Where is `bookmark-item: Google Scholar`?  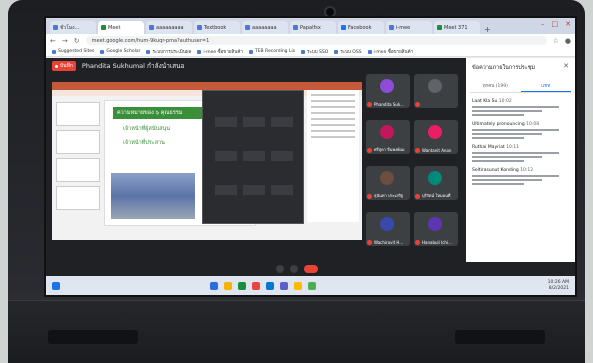
bookmark-item: Google Scholar is located at coordinates (120, 51).